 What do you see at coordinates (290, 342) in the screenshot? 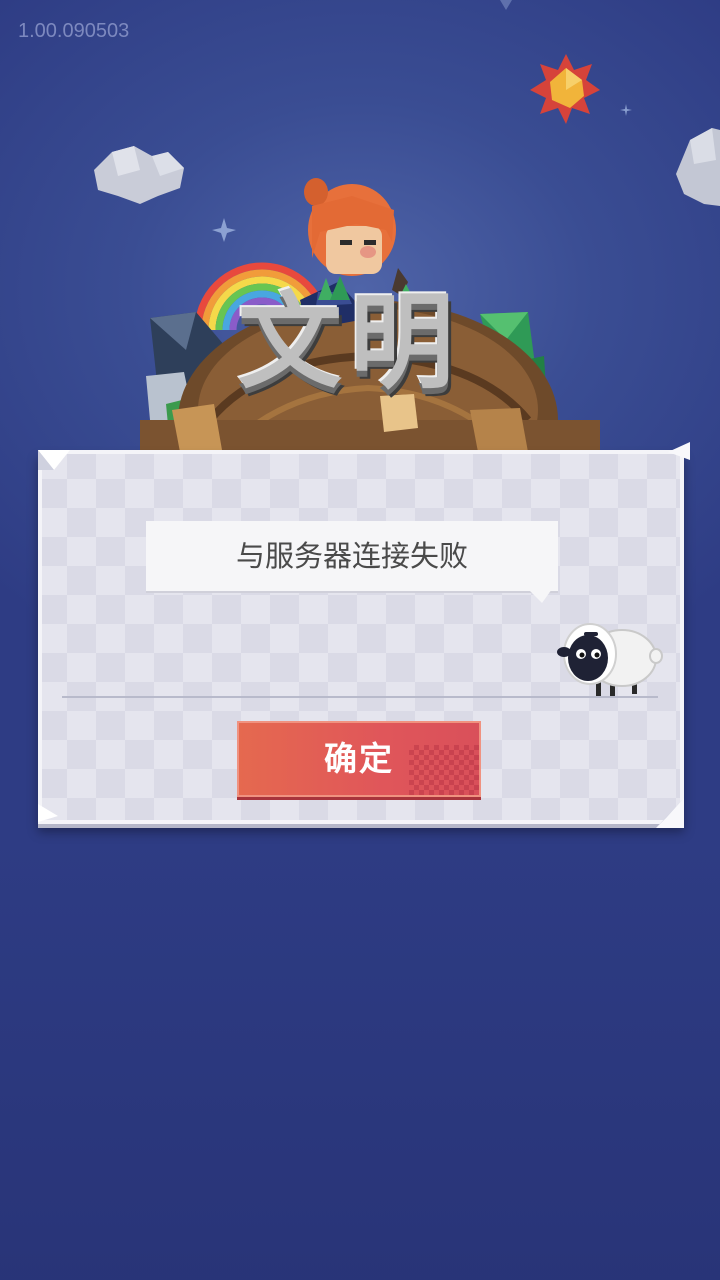
I see `logo-char-1: 文` at bounding box center [290, 342].